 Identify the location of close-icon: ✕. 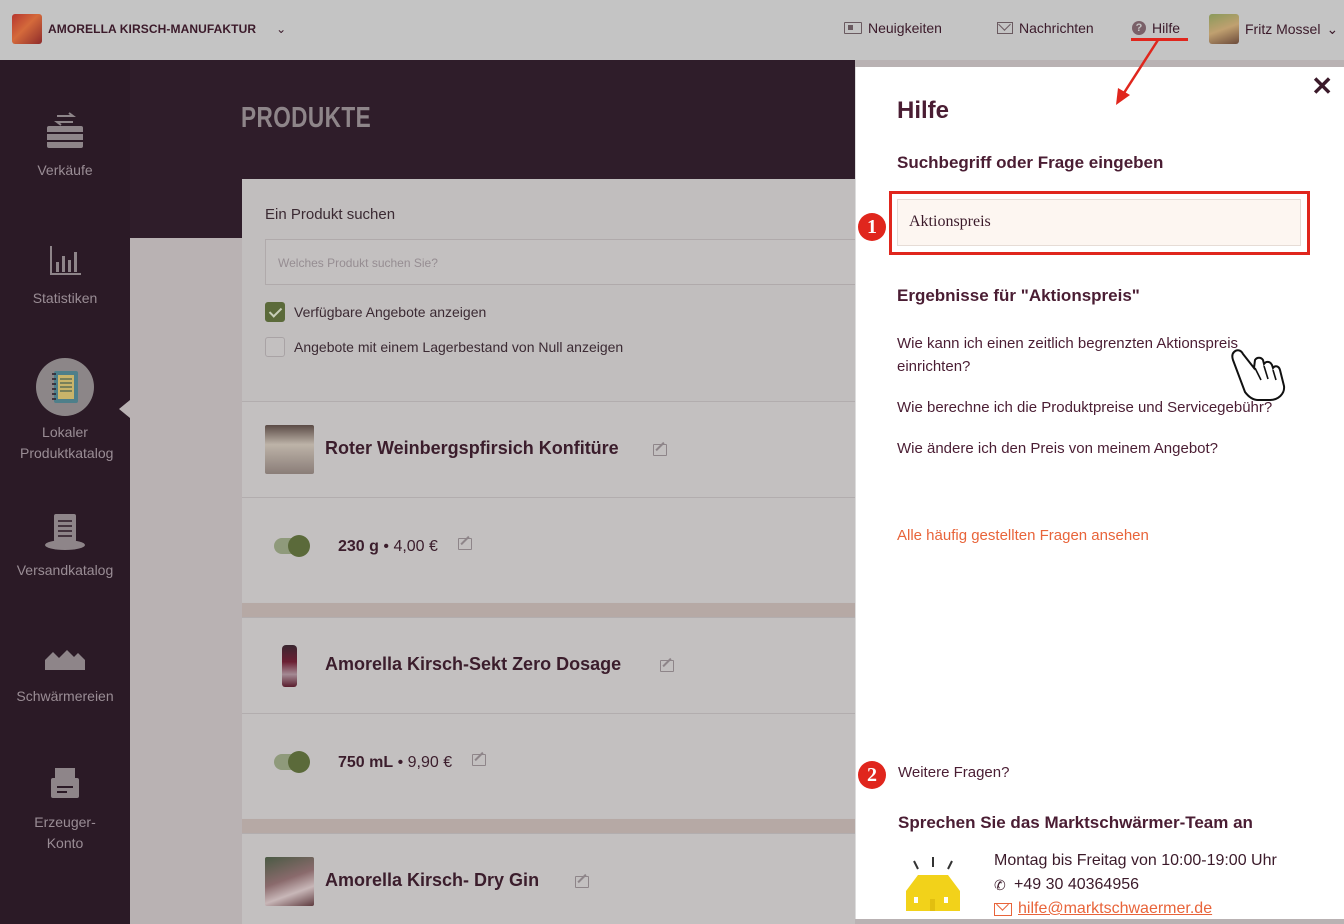
(1322, 86).